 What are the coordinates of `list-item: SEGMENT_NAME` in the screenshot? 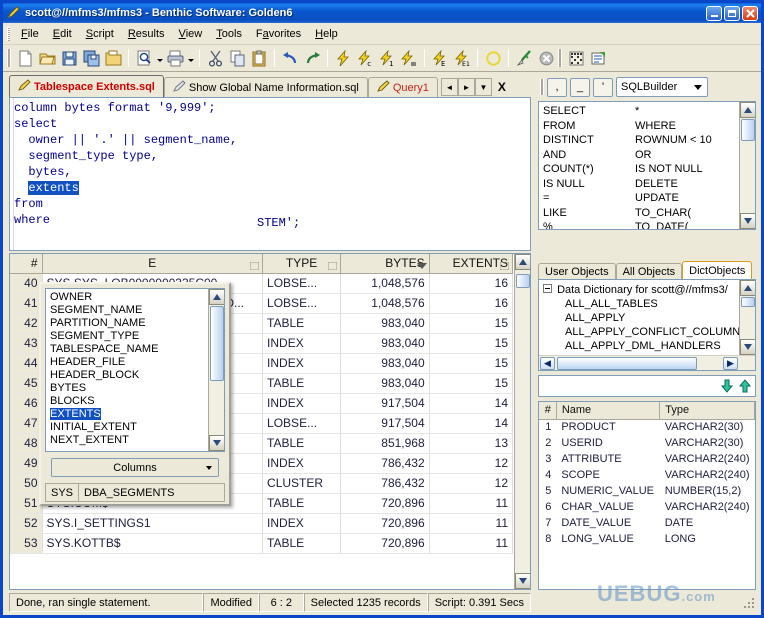 It's located at (126, 310).